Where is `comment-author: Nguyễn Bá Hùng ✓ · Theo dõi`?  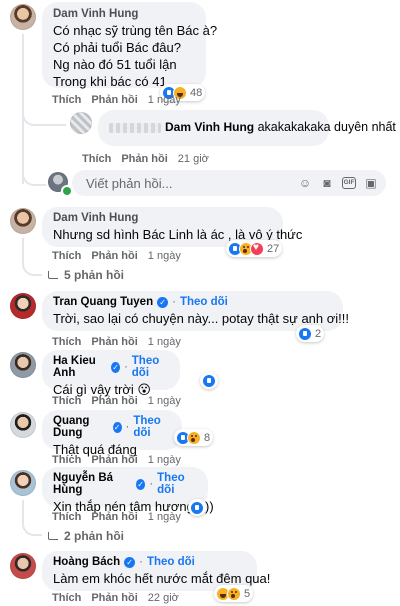 comment-author: Nguyễn Bá Hùng ✓ · Theo dõi is located at coordinates (125, 484).